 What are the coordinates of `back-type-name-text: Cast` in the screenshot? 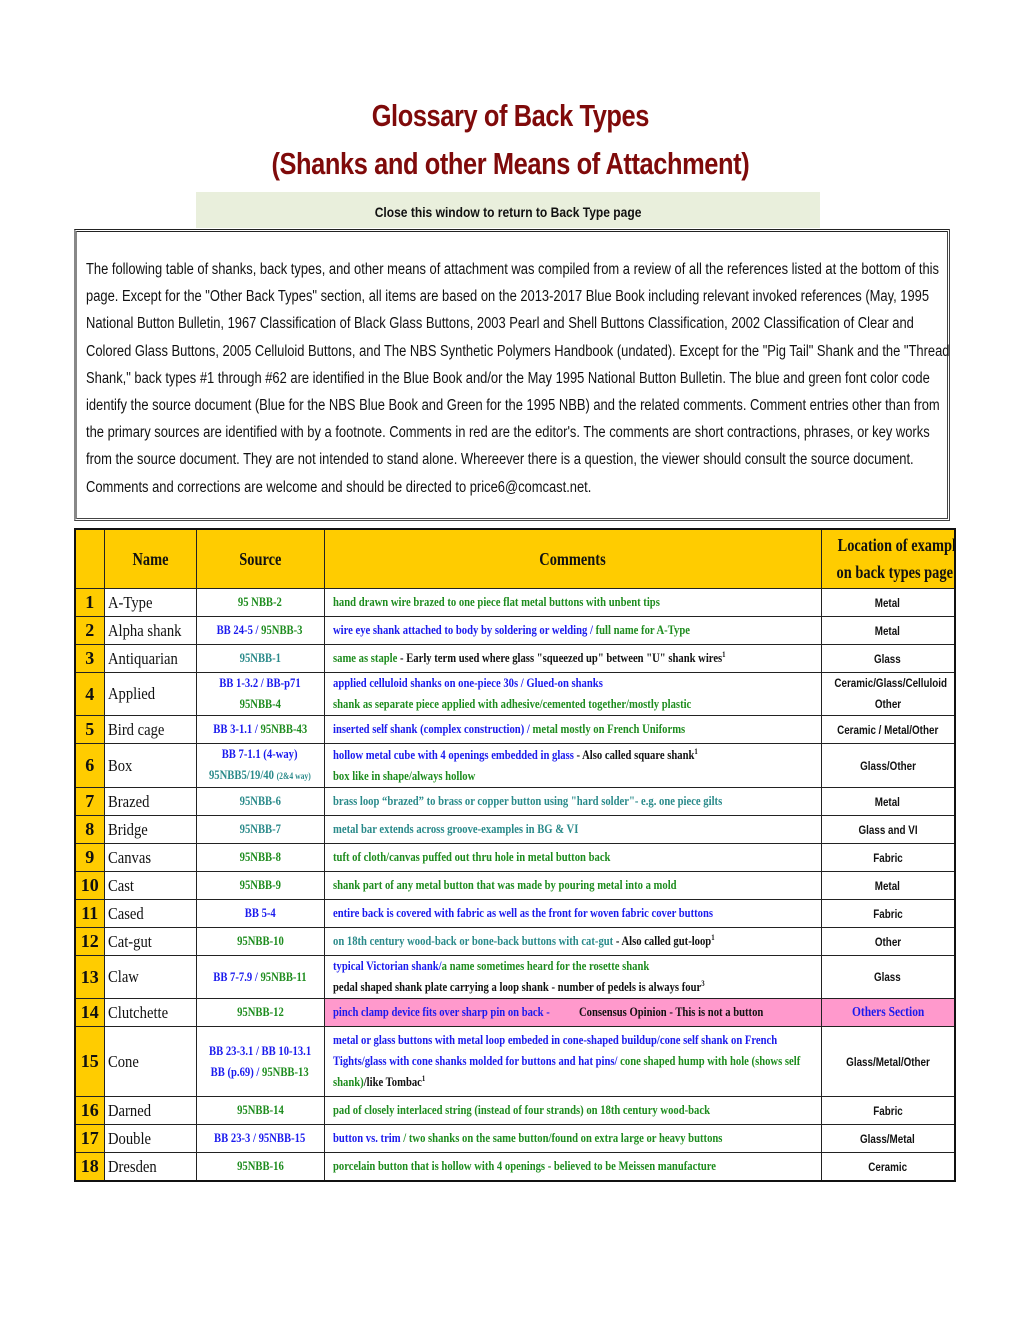 It's located at (120, 885).